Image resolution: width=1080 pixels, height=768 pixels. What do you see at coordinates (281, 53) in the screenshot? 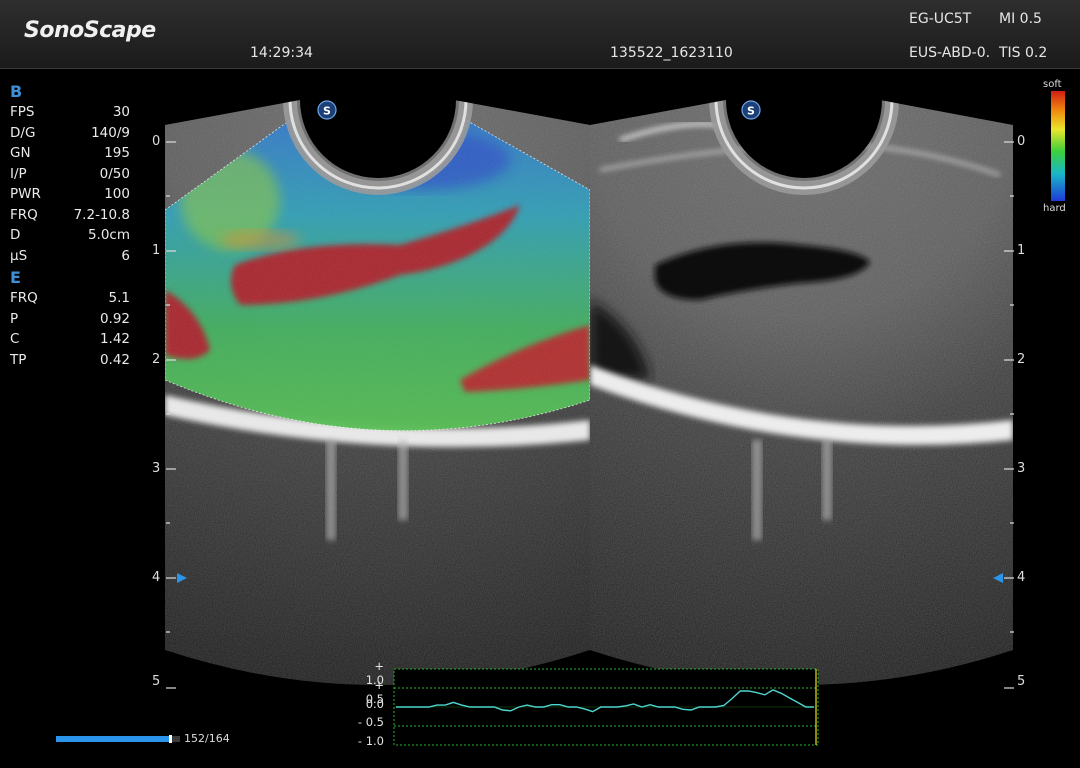
I see `clock-time: 14:29:34` at bounding box center [281, 53].